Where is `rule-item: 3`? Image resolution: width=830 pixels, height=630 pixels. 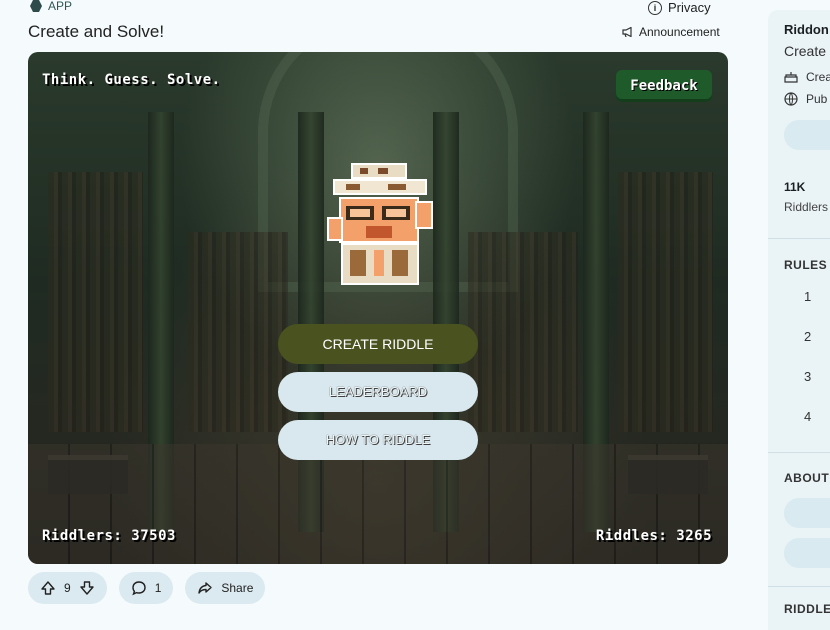 rule-item: 3 is located at coordinates (807, 376).